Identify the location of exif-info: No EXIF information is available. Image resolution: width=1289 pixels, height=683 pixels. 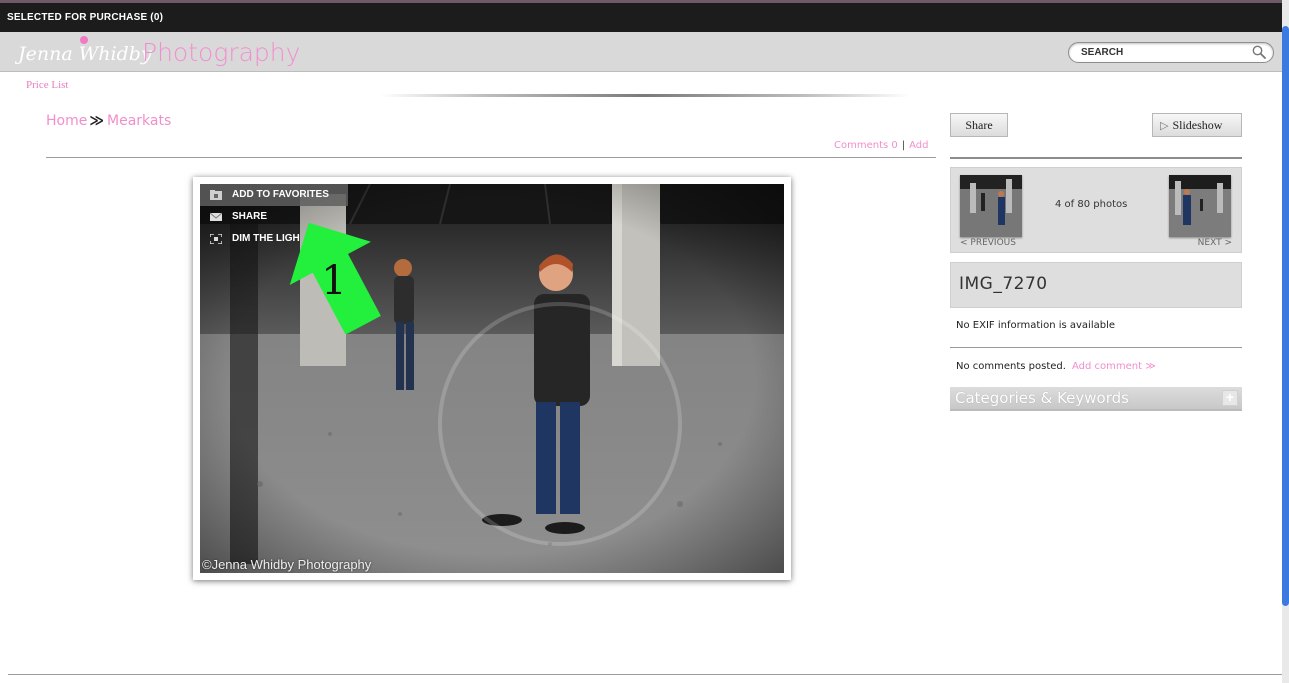
(1036, 325).